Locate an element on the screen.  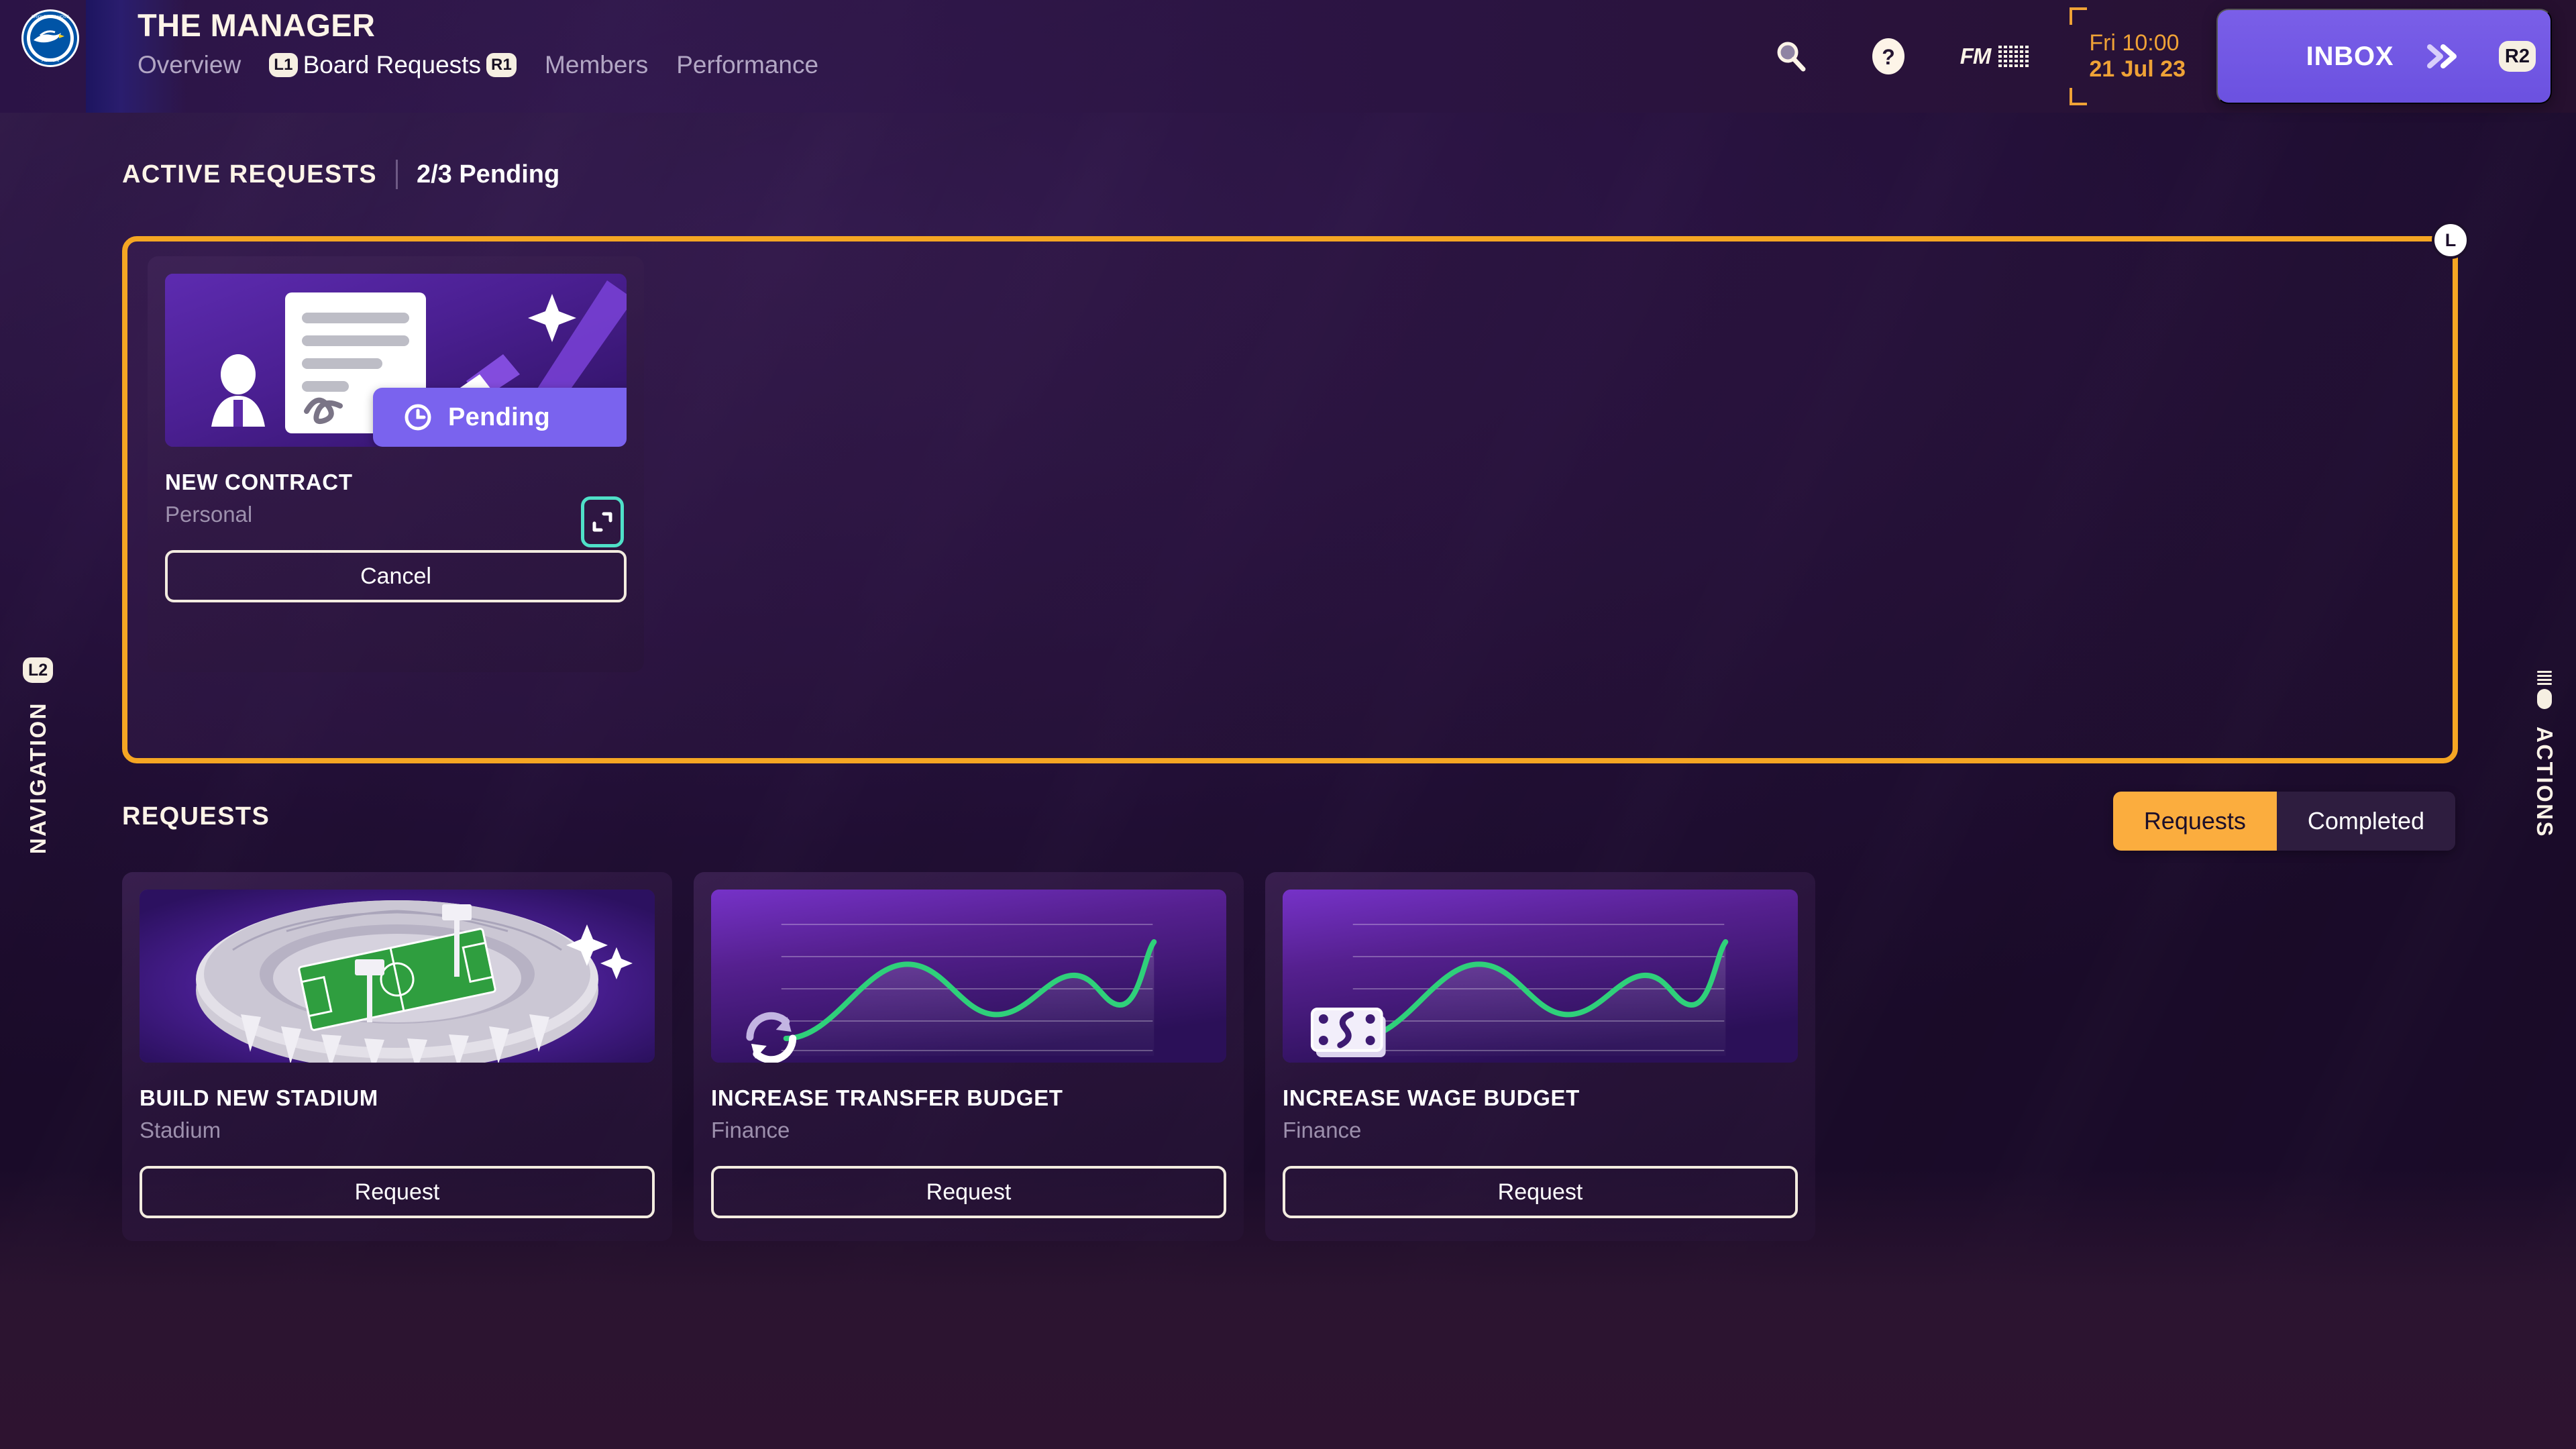
actions-rail-label: ACTIONS is located at coordinates (2544, 782).